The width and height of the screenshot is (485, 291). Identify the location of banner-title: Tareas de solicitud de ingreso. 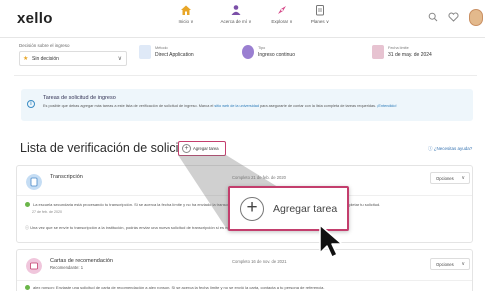
(79, 98).